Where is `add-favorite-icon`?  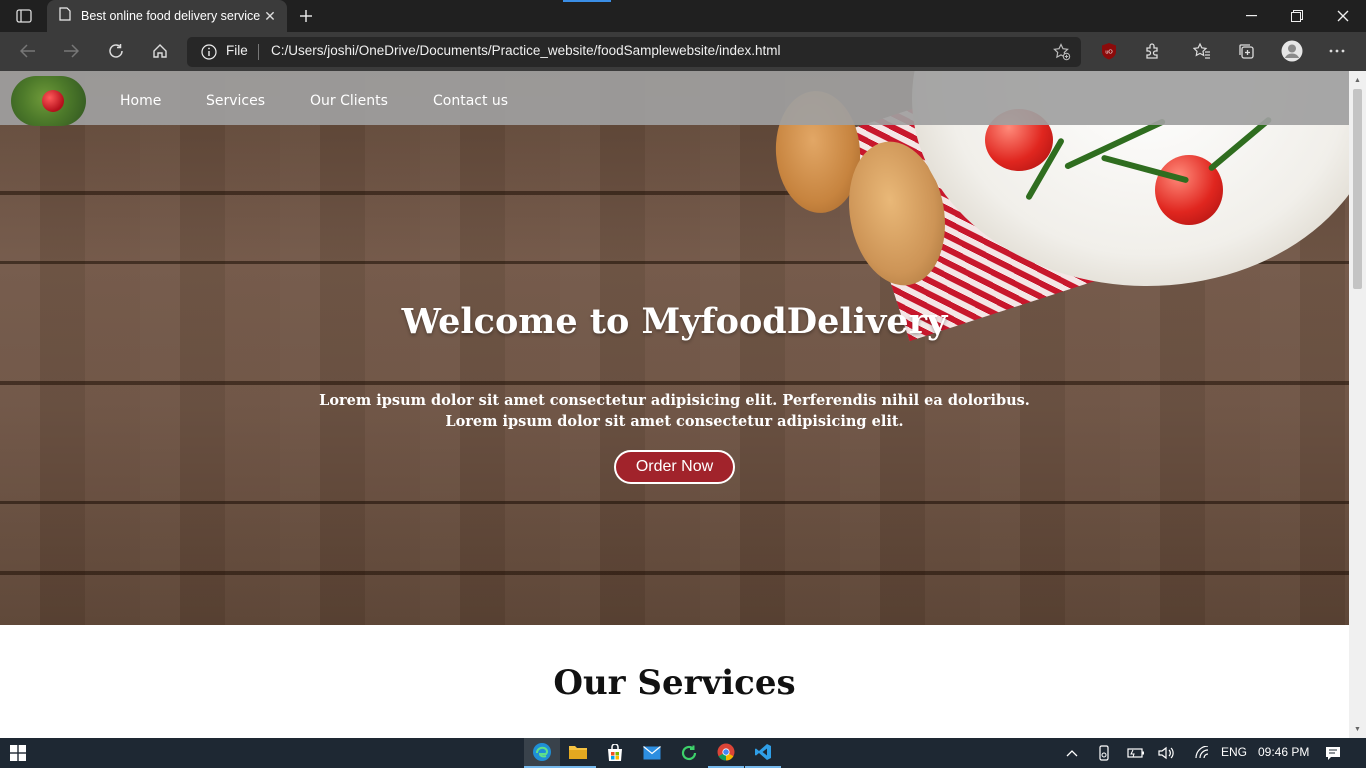
add-favorite-icon is located at coordinates (1062, 54).